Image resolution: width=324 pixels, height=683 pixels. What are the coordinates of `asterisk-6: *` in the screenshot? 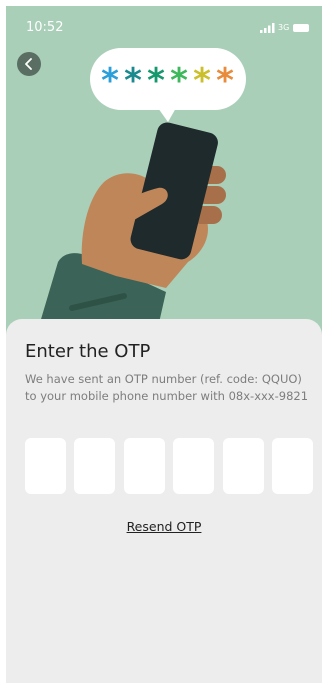 It's located at (225, 81).